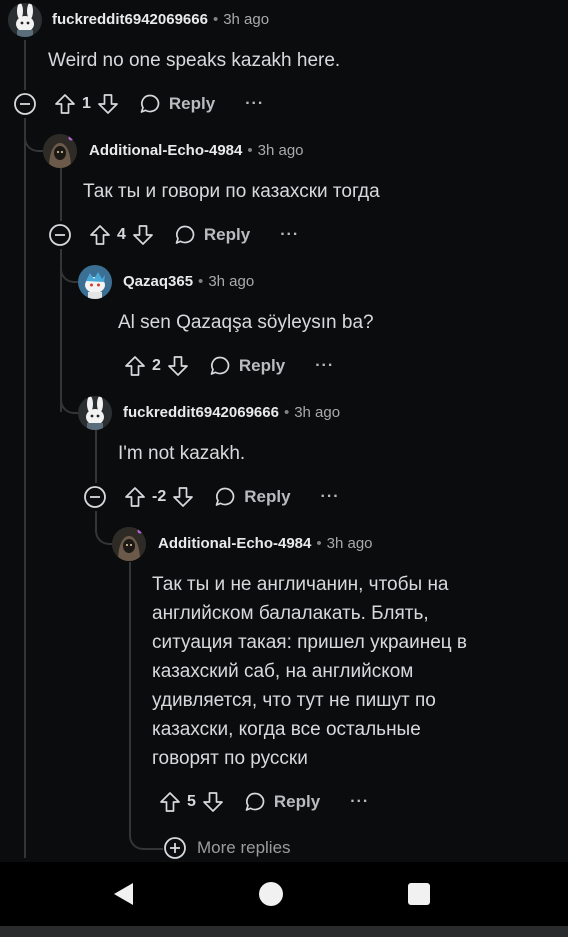 The width and height of the screenshot is (568, 937). I want to click on comment-meta: Qazaq365 • 3h ago, so click(188, 282).